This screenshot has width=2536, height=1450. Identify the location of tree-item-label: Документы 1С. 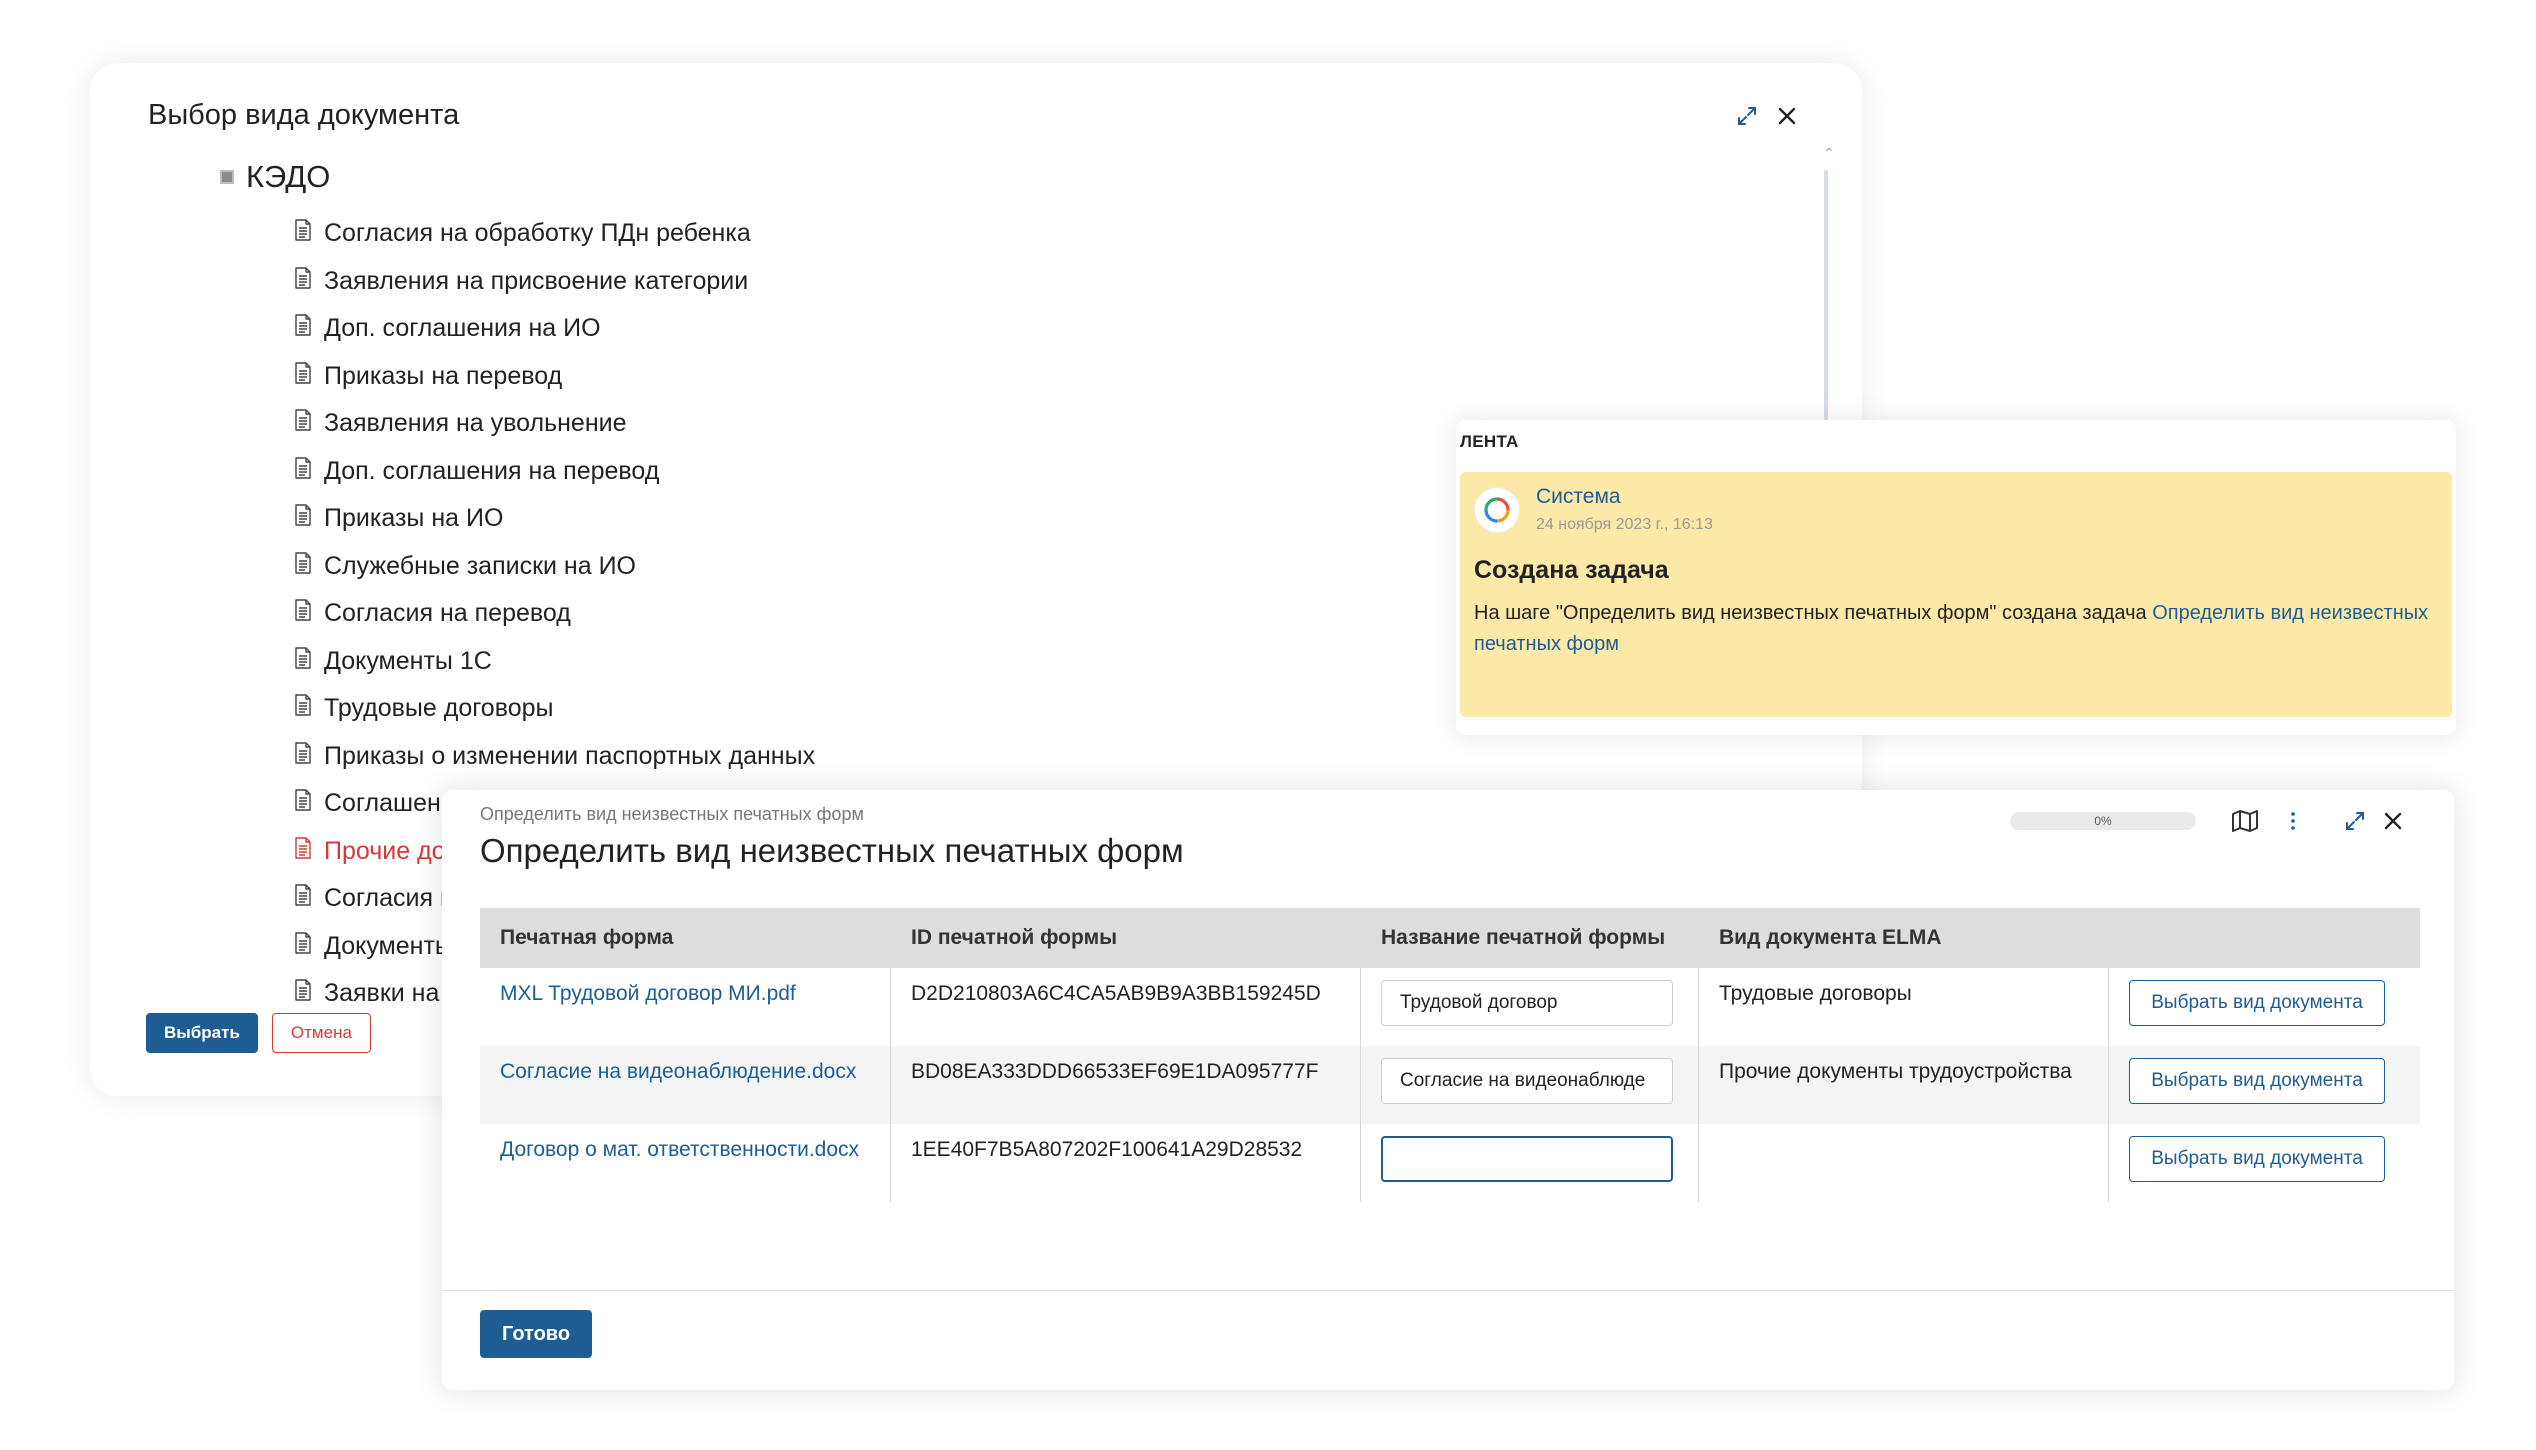
(408, 660).